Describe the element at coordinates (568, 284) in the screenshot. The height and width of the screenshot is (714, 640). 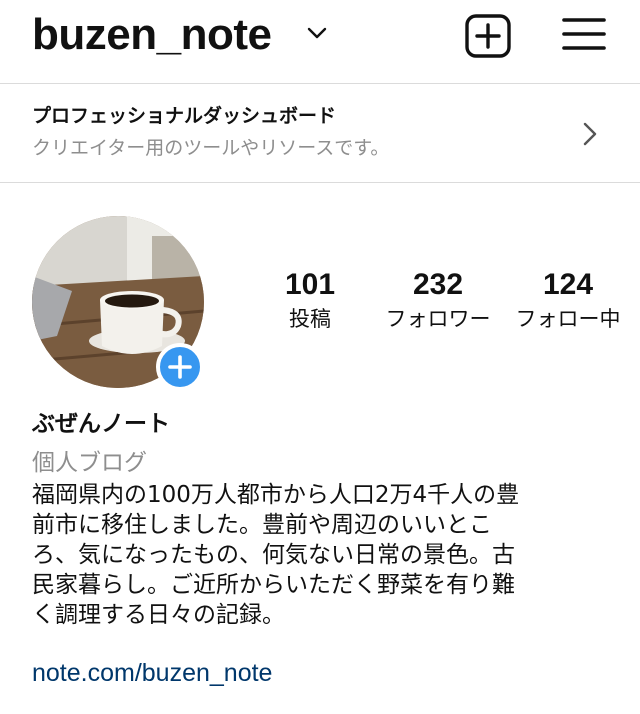
I see `following-count: 124` at that location.